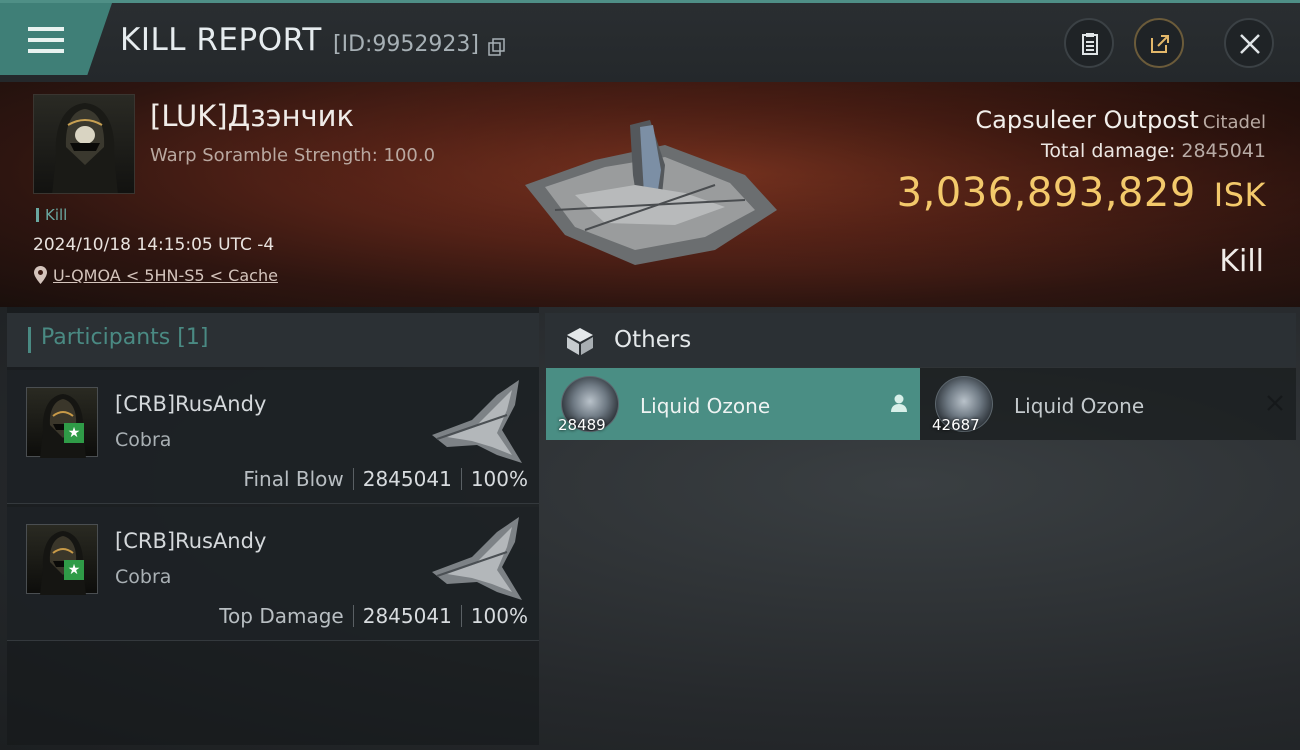 The height and width of the screenshot is (750, 1300). I want to click on target-name: Capsuleer Outpost Citadel, so click(1120, 120).